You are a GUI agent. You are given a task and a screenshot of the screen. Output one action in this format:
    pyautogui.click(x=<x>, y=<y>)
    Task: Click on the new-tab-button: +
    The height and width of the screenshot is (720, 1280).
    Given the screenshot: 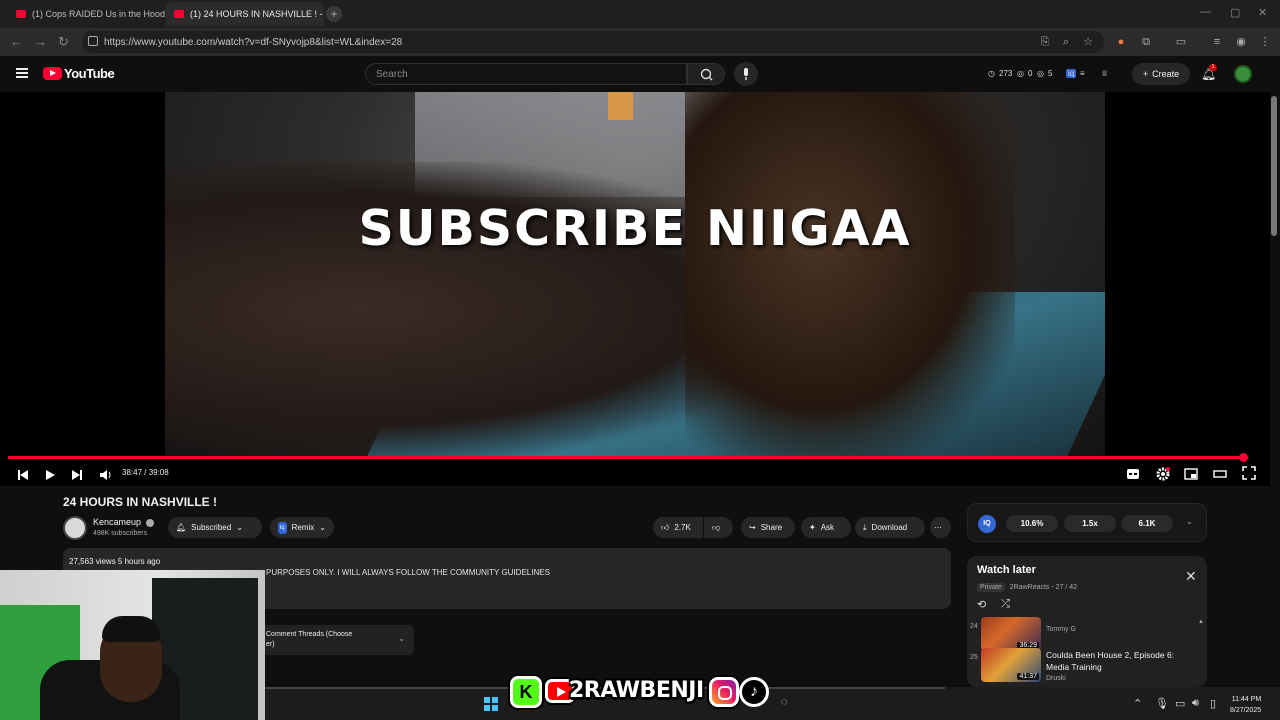 What is the action you would take?
    pyautogui.click(x=334, y=14)
    